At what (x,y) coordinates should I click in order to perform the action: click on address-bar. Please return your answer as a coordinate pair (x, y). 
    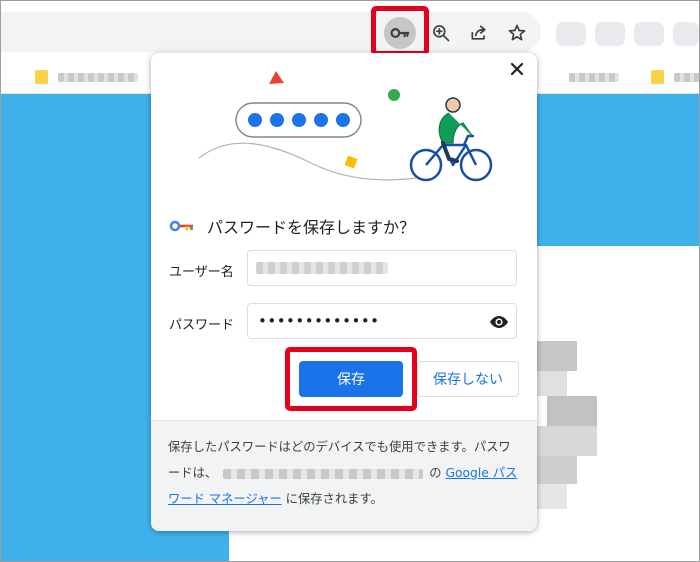
    Looking at the image, I should click on (271, 32).